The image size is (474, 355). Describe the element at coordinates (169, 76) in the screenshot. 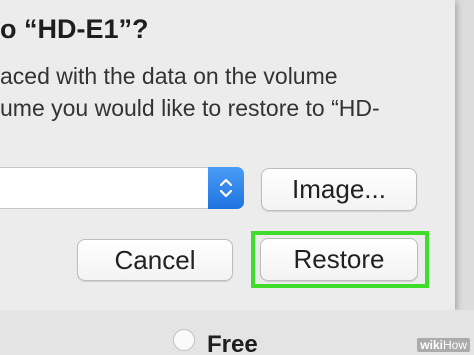

I see `dialog-description-line-1: aced with the data on the volume` at that location.